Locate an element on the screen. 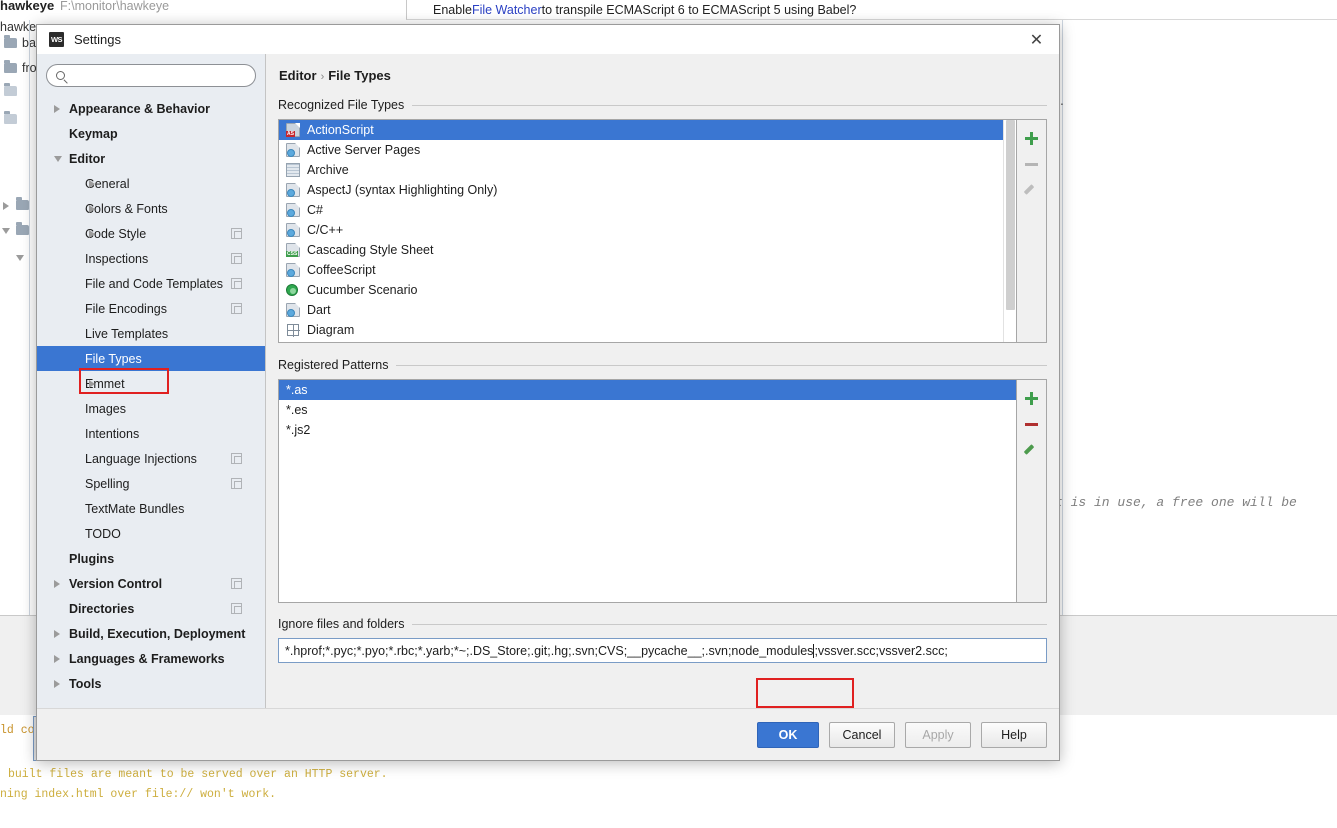 This screenshot has width=1337, height=828. sidebar-item-label: File Types is located at coordinates (113, 358).